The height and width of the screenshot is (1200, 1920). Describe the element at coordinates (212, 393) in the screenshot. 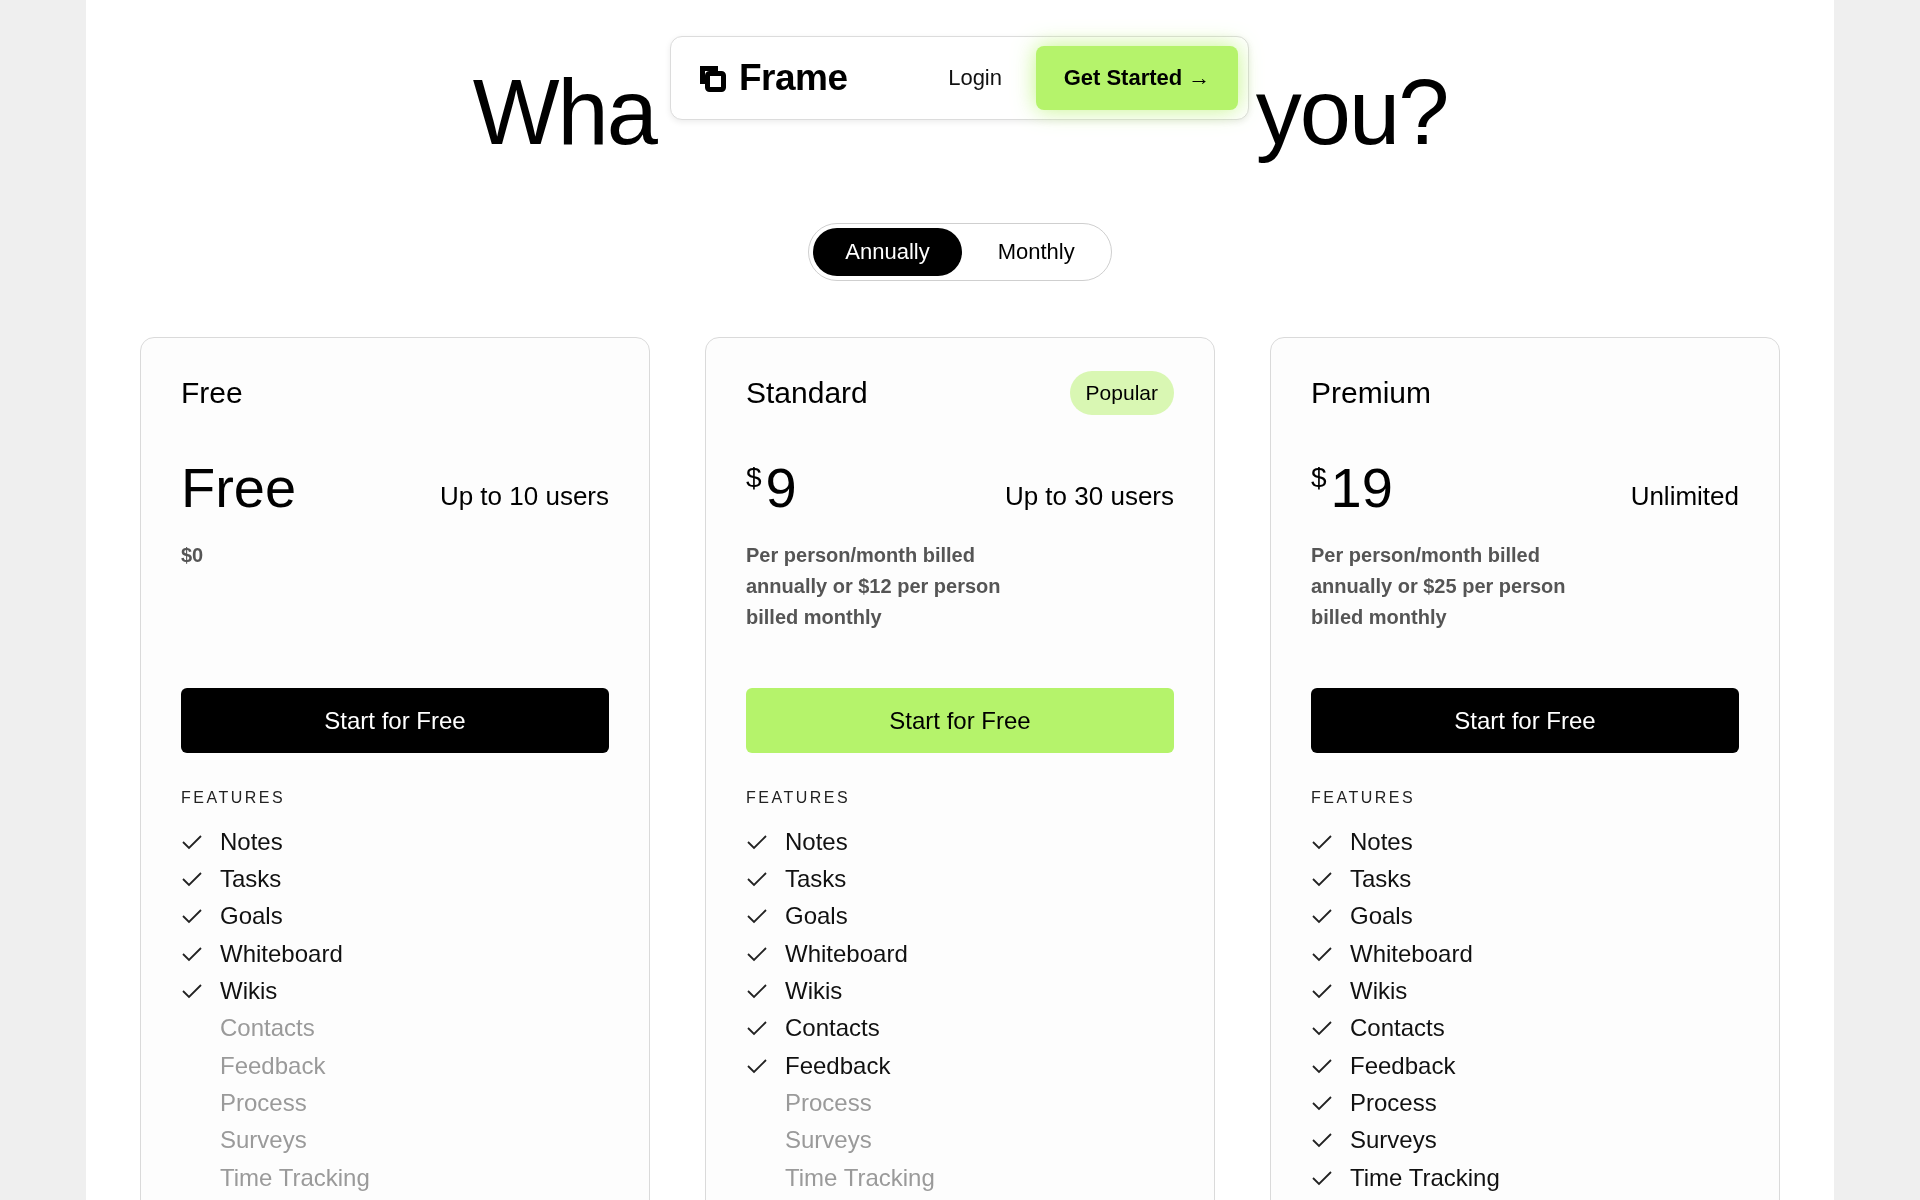

I see `plan-name: Free` at that location.